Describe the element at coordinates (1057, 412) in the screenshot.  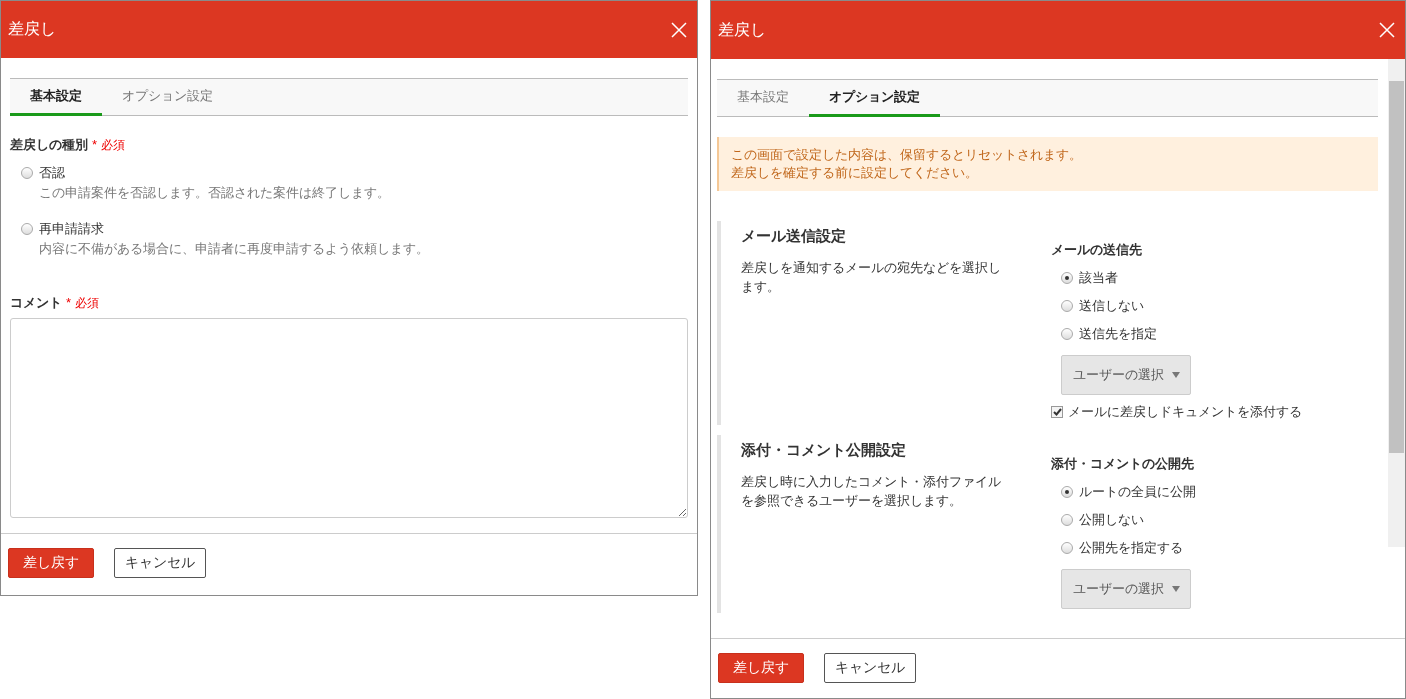
I see `checkbox` at that location.